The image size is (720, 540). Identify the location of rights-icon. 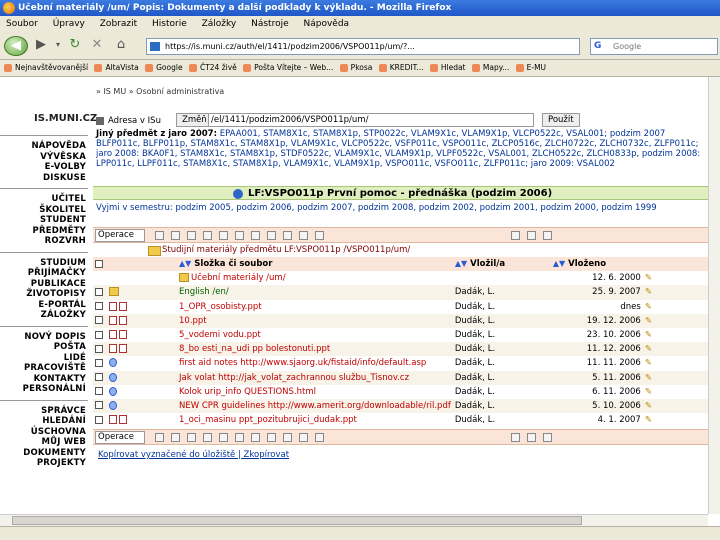
(271, 235).